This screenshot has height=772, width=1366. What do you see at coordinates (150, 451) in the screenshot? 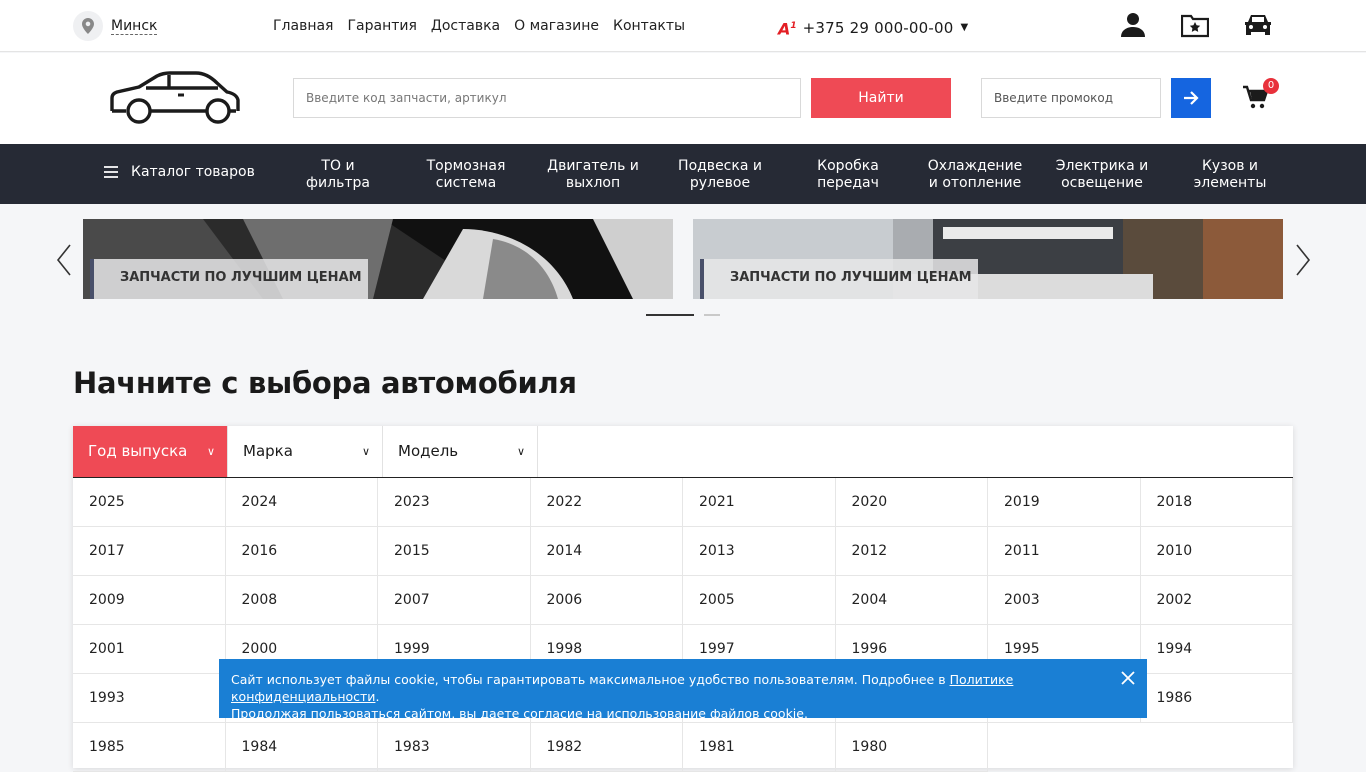
I see `tab-year: Год выпуска ∨` at bounding box center [150, 451].